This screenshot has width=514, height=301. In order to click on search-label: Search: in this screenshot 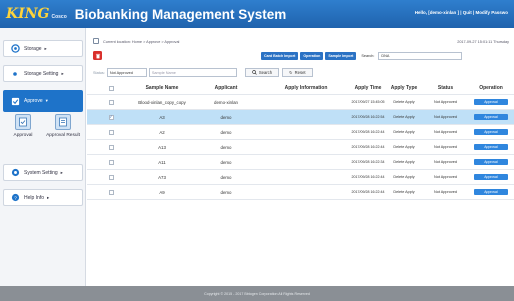, I will do `click(368, 56)`.